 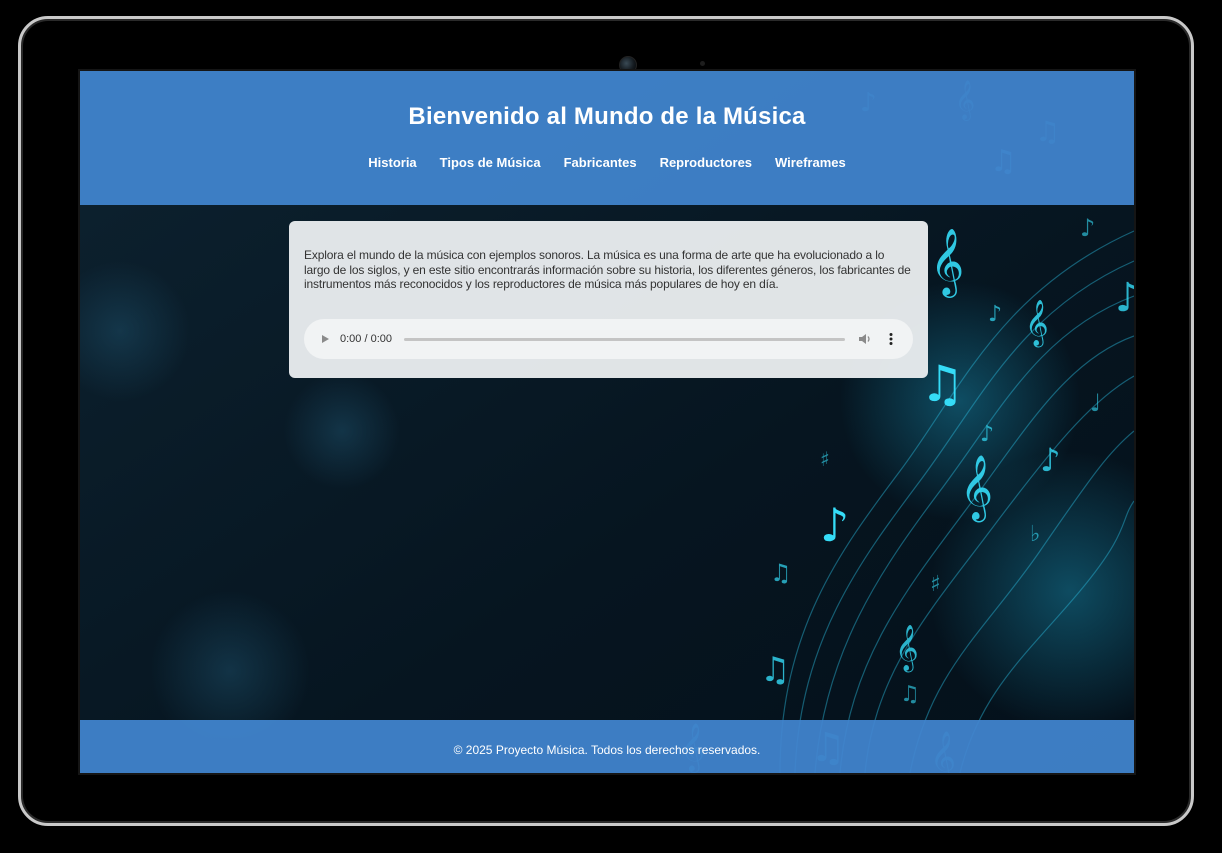 I want to click on nav-link-fabricantes: Fabricantes, so click(x=600, y=162).